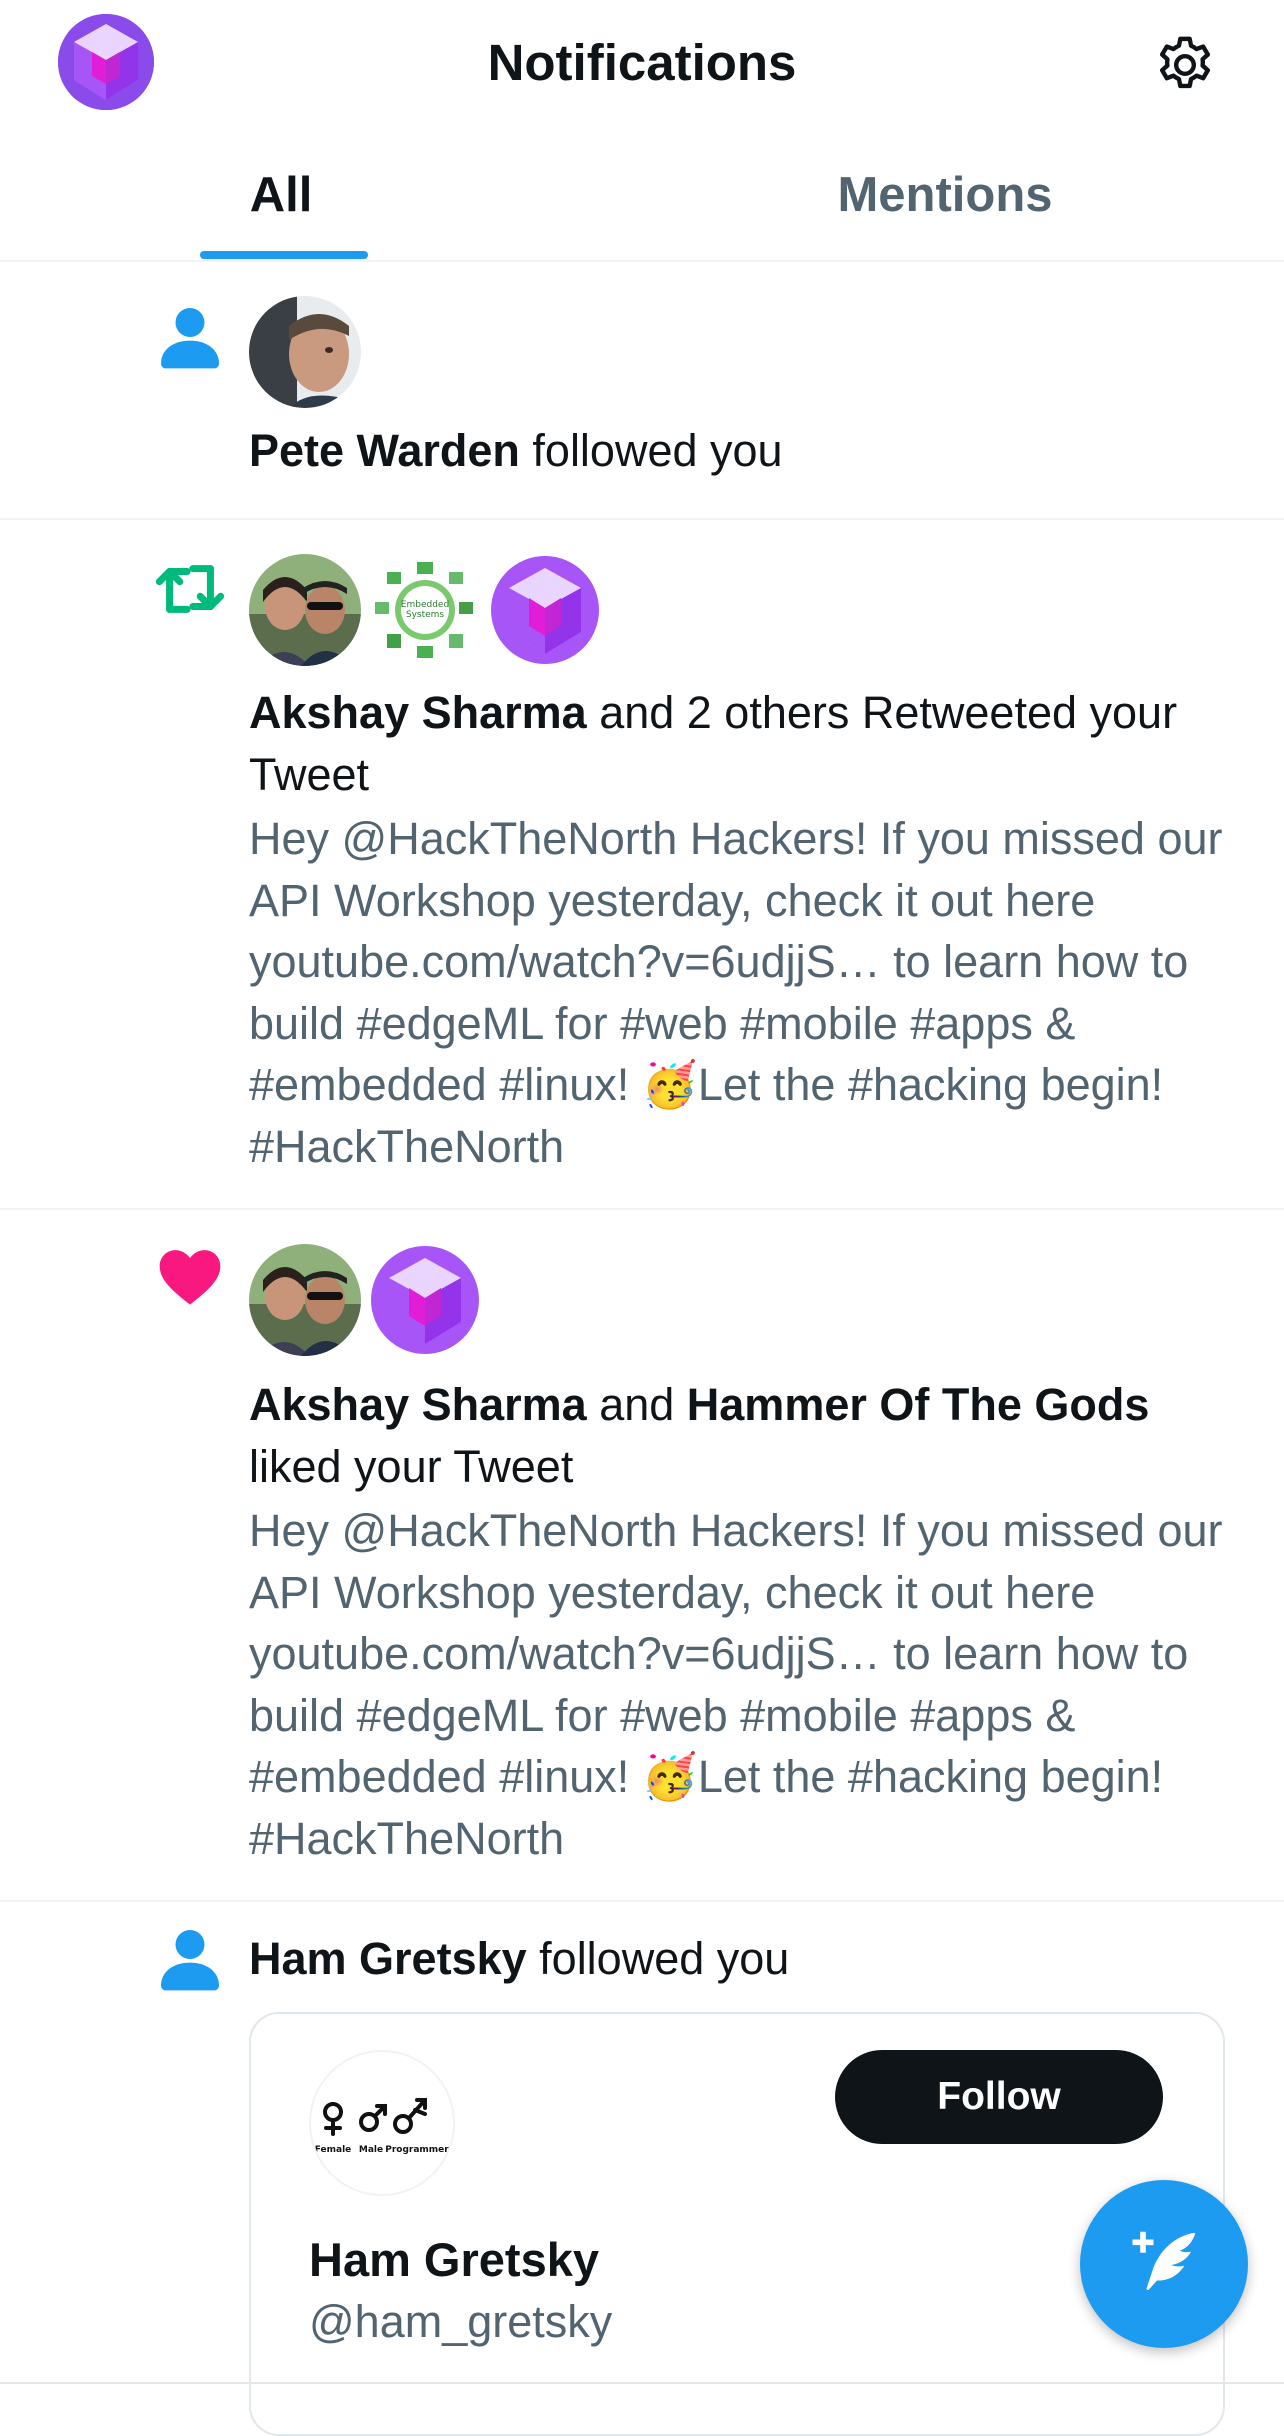 The height and width of the screenshot is (2436, 1284). Describe the element at coordinates (454, 2260) in the screenshot. I see `card-user-name: Ham Gretsky` at that location.